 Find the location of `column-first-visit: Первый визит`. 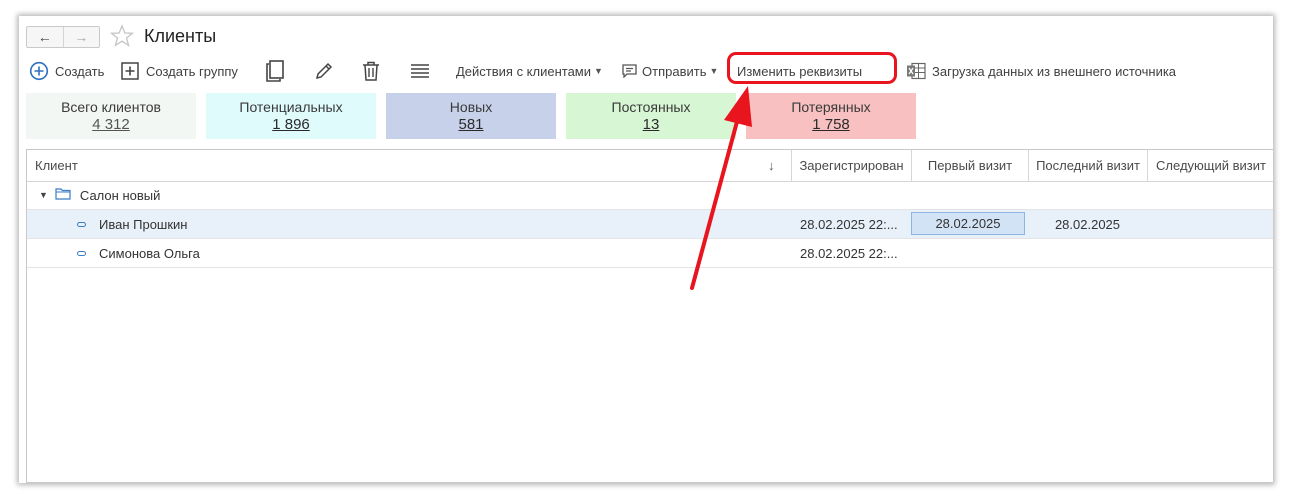

column-first-visit: Первый визит is located at coordinates (969, 165).